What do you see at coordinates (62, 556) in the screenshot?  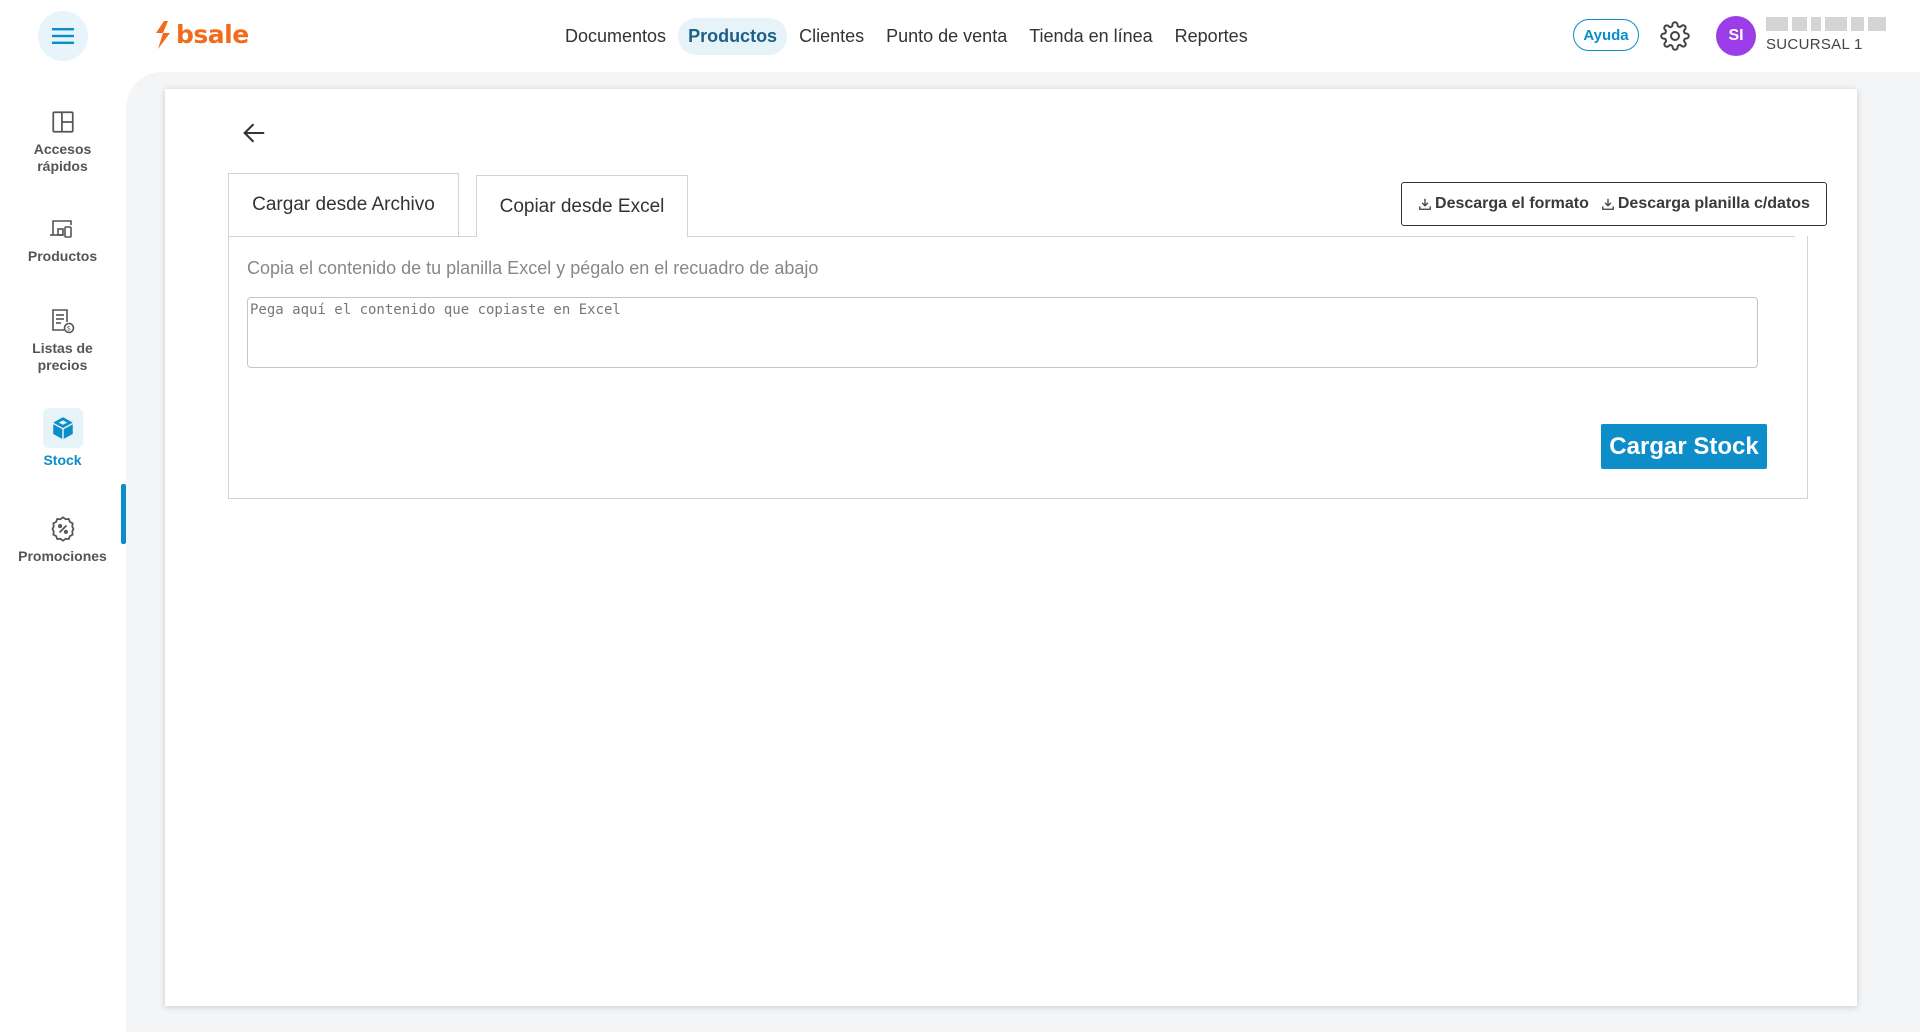 I see `sidebar-item-label: Promociones` at bounding box center [62, 556].